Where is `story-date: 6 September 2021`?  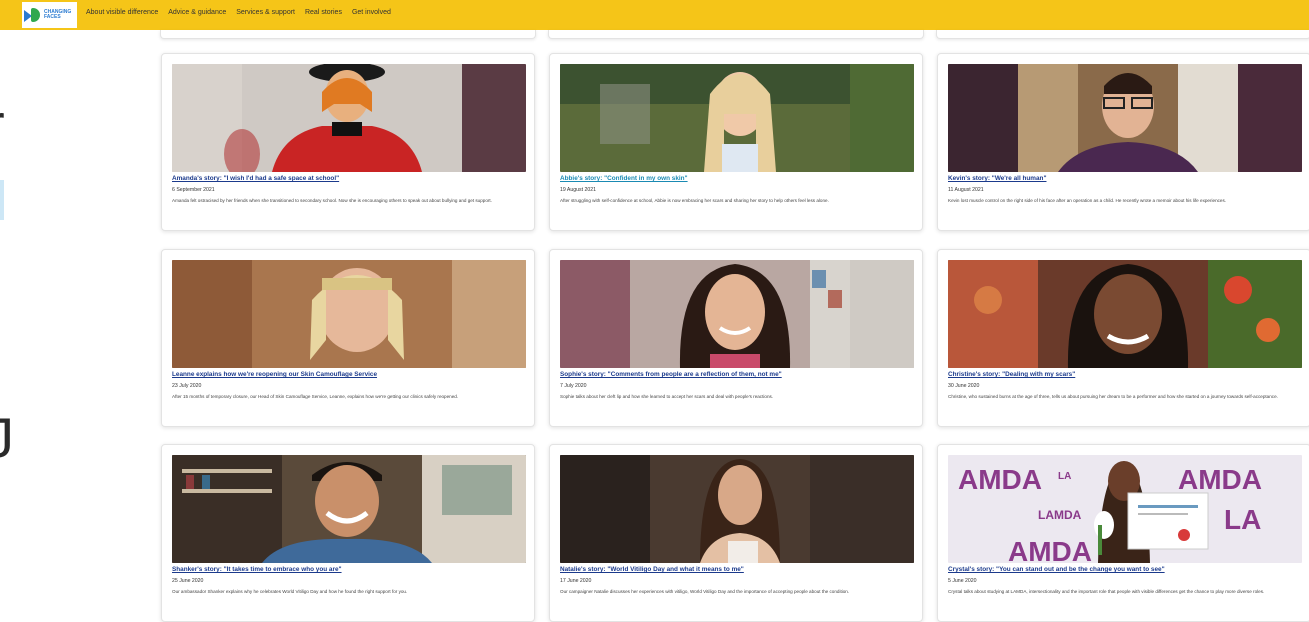
story-date: 6 September 2021 is located at coordinates (193, 190).